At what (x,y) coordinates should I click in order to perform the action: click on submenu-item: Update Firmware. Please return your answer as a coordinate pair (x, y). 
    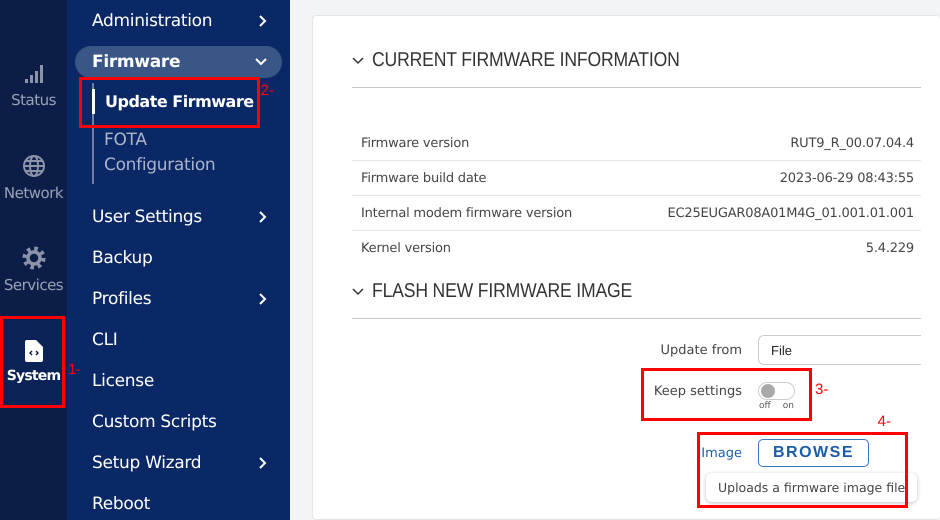
    Looking at the image, I should click on (173, 101).